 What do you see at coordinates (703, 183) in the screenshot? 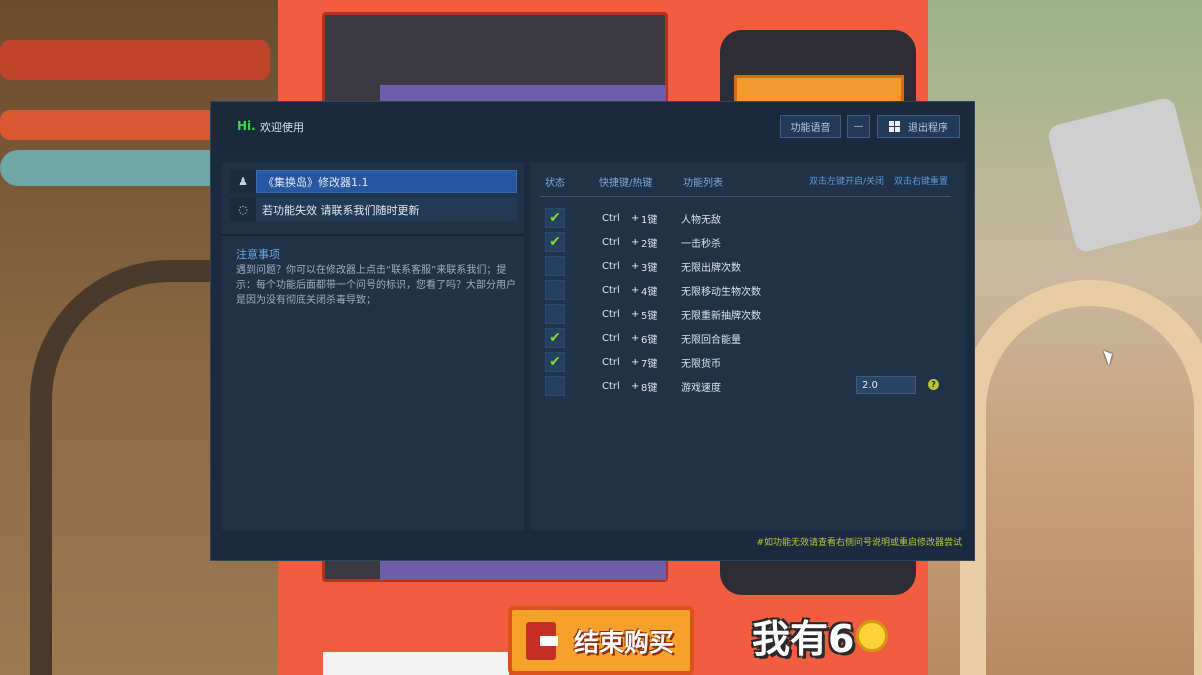
I see `header-features: 功能列表` at bounding box center [703, 183].